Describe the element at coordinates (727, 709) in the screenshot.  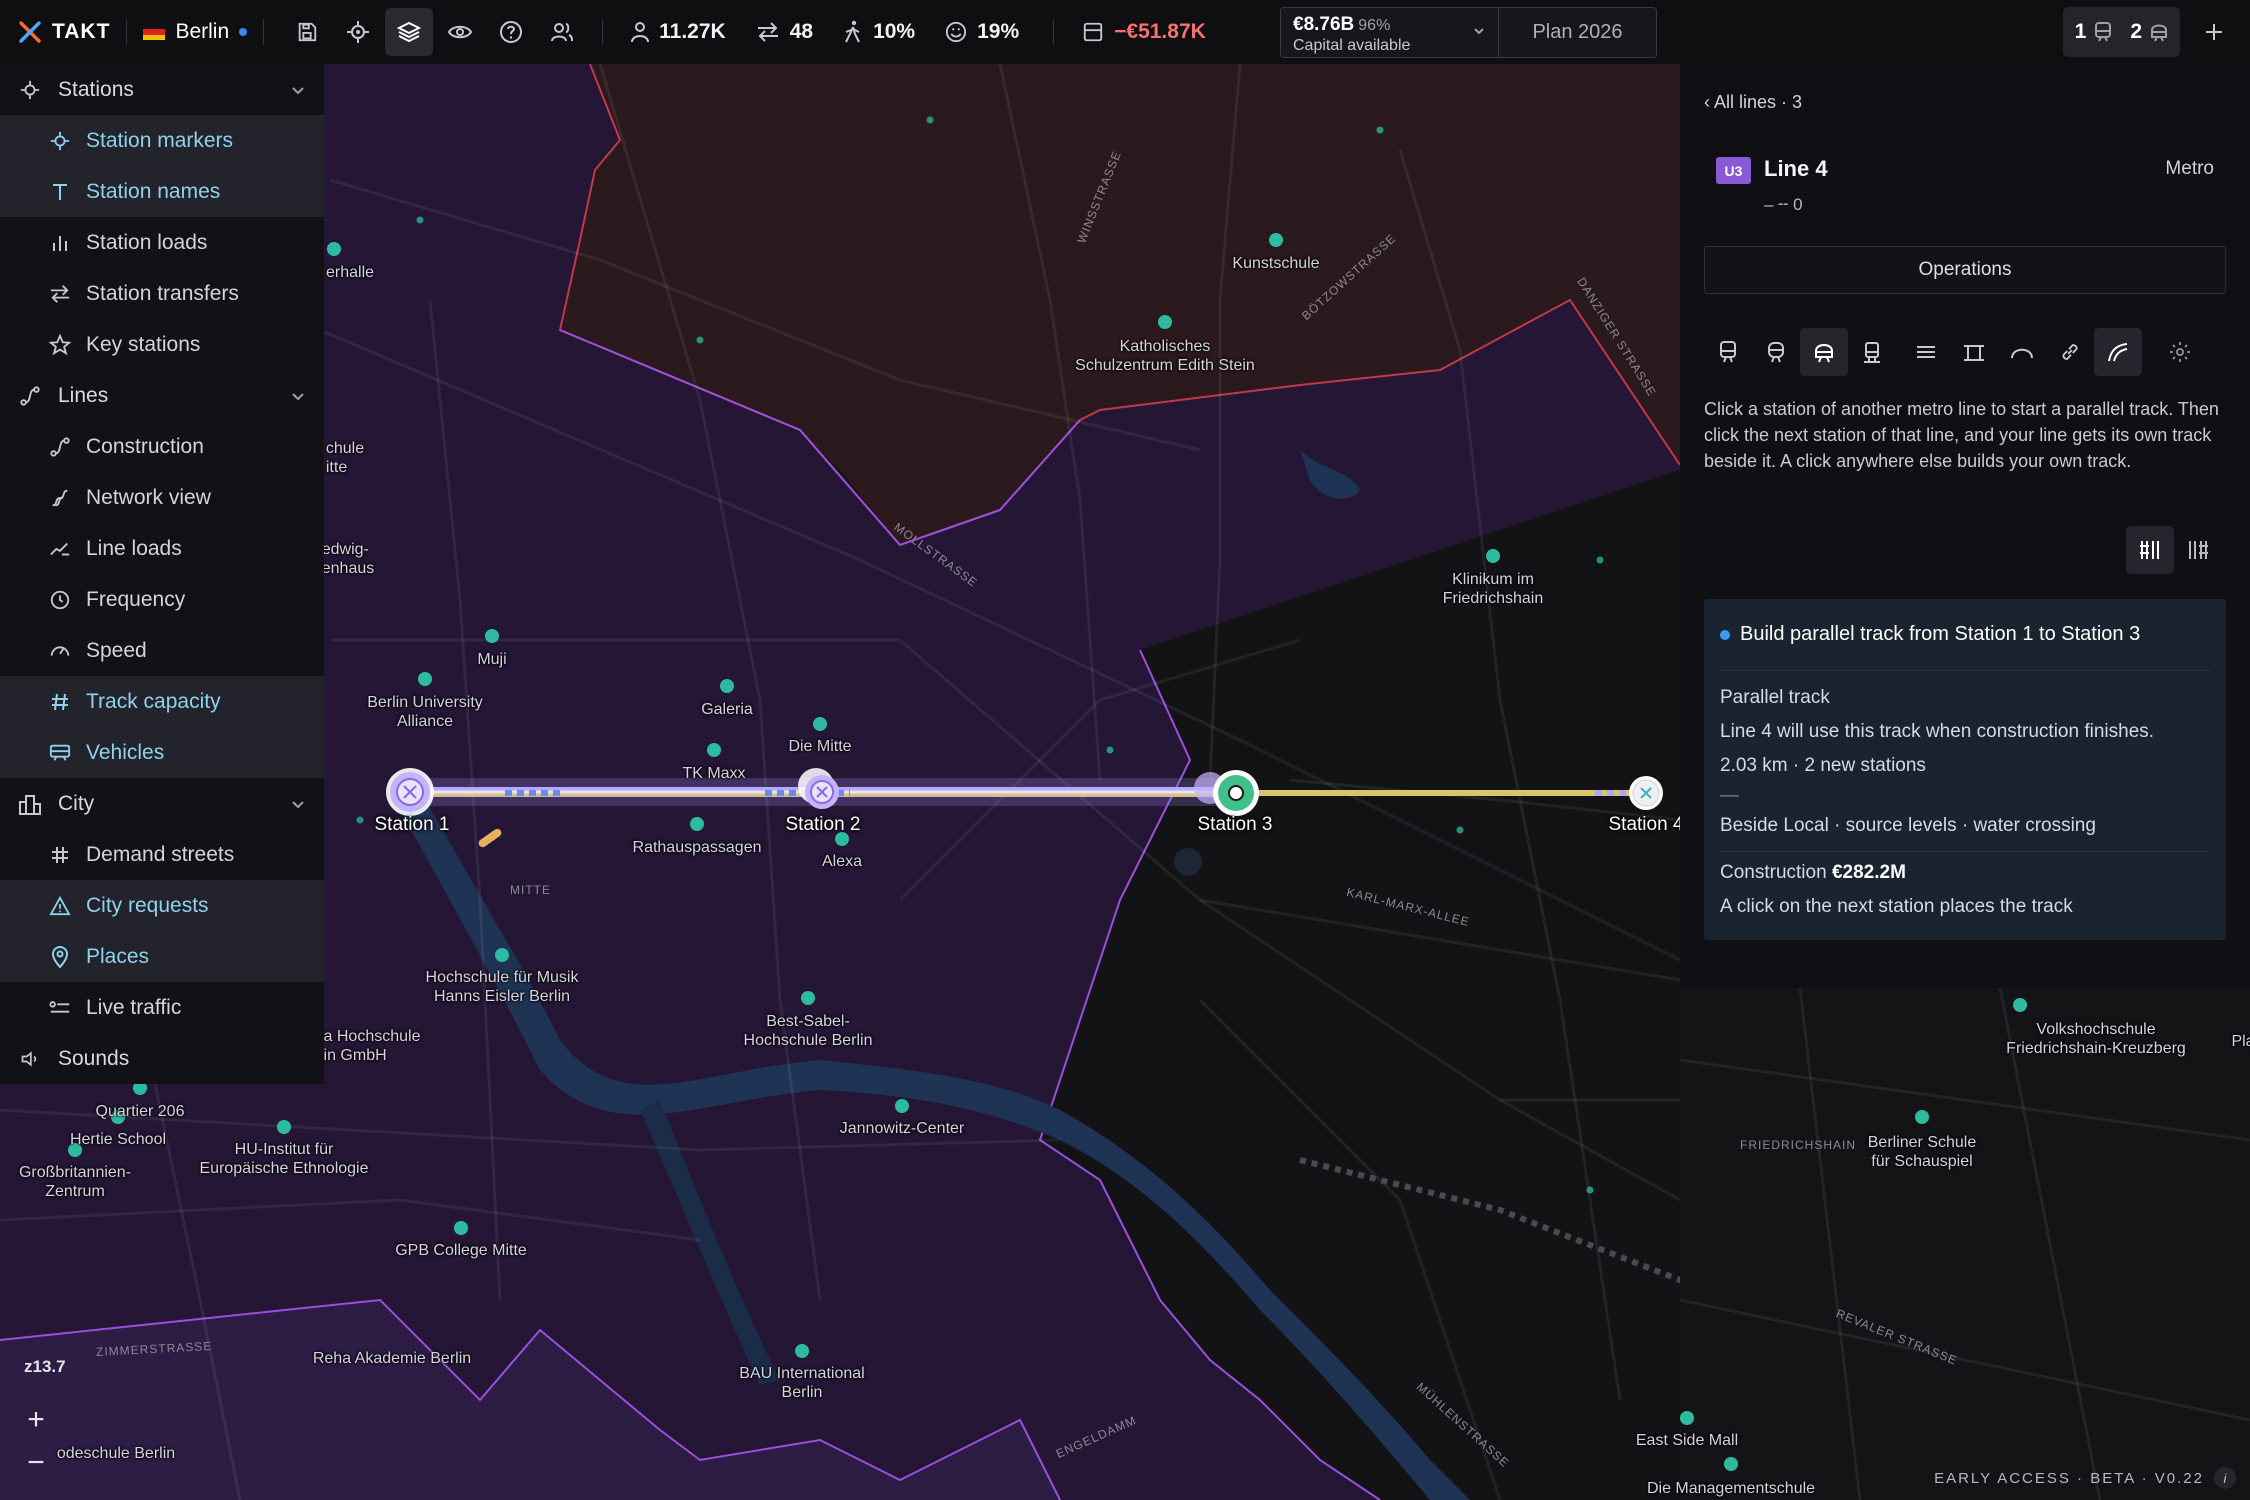
I see `place-label: Galeria` at that location.